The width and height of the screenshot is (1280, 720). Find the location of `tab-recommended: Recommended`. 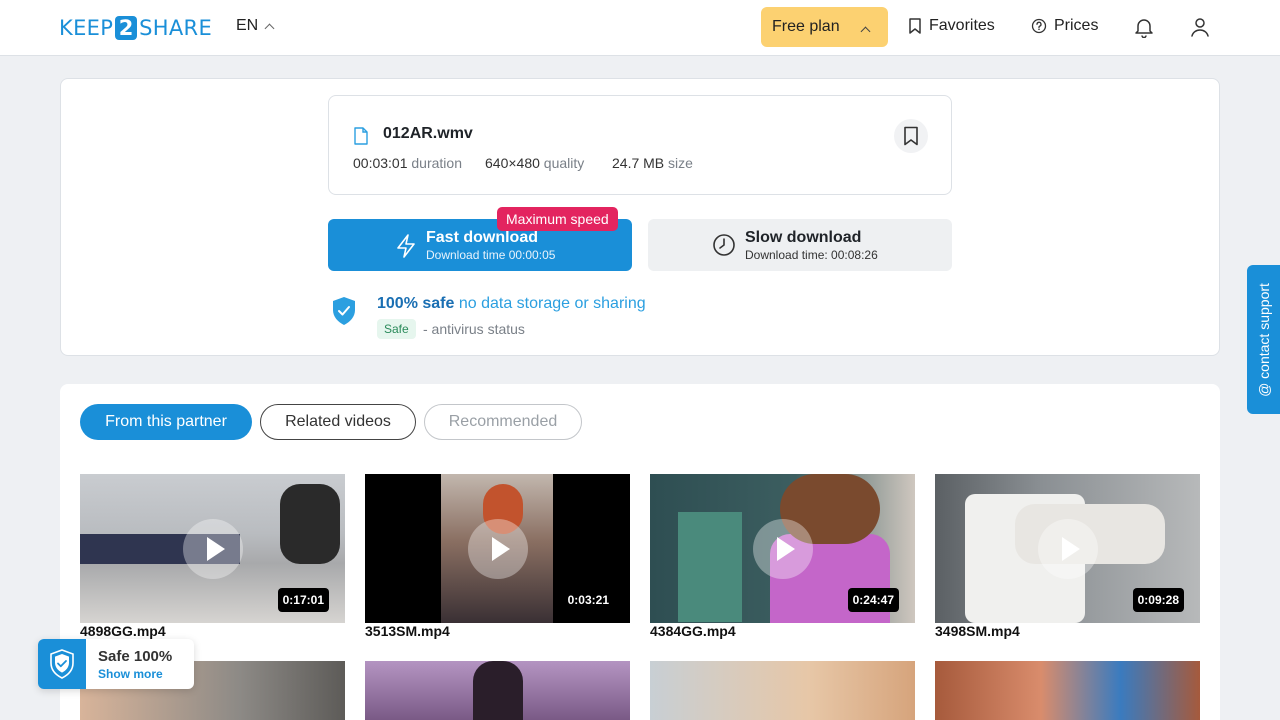

tab-recommended: Recommended is located at coordinates (503, 422).